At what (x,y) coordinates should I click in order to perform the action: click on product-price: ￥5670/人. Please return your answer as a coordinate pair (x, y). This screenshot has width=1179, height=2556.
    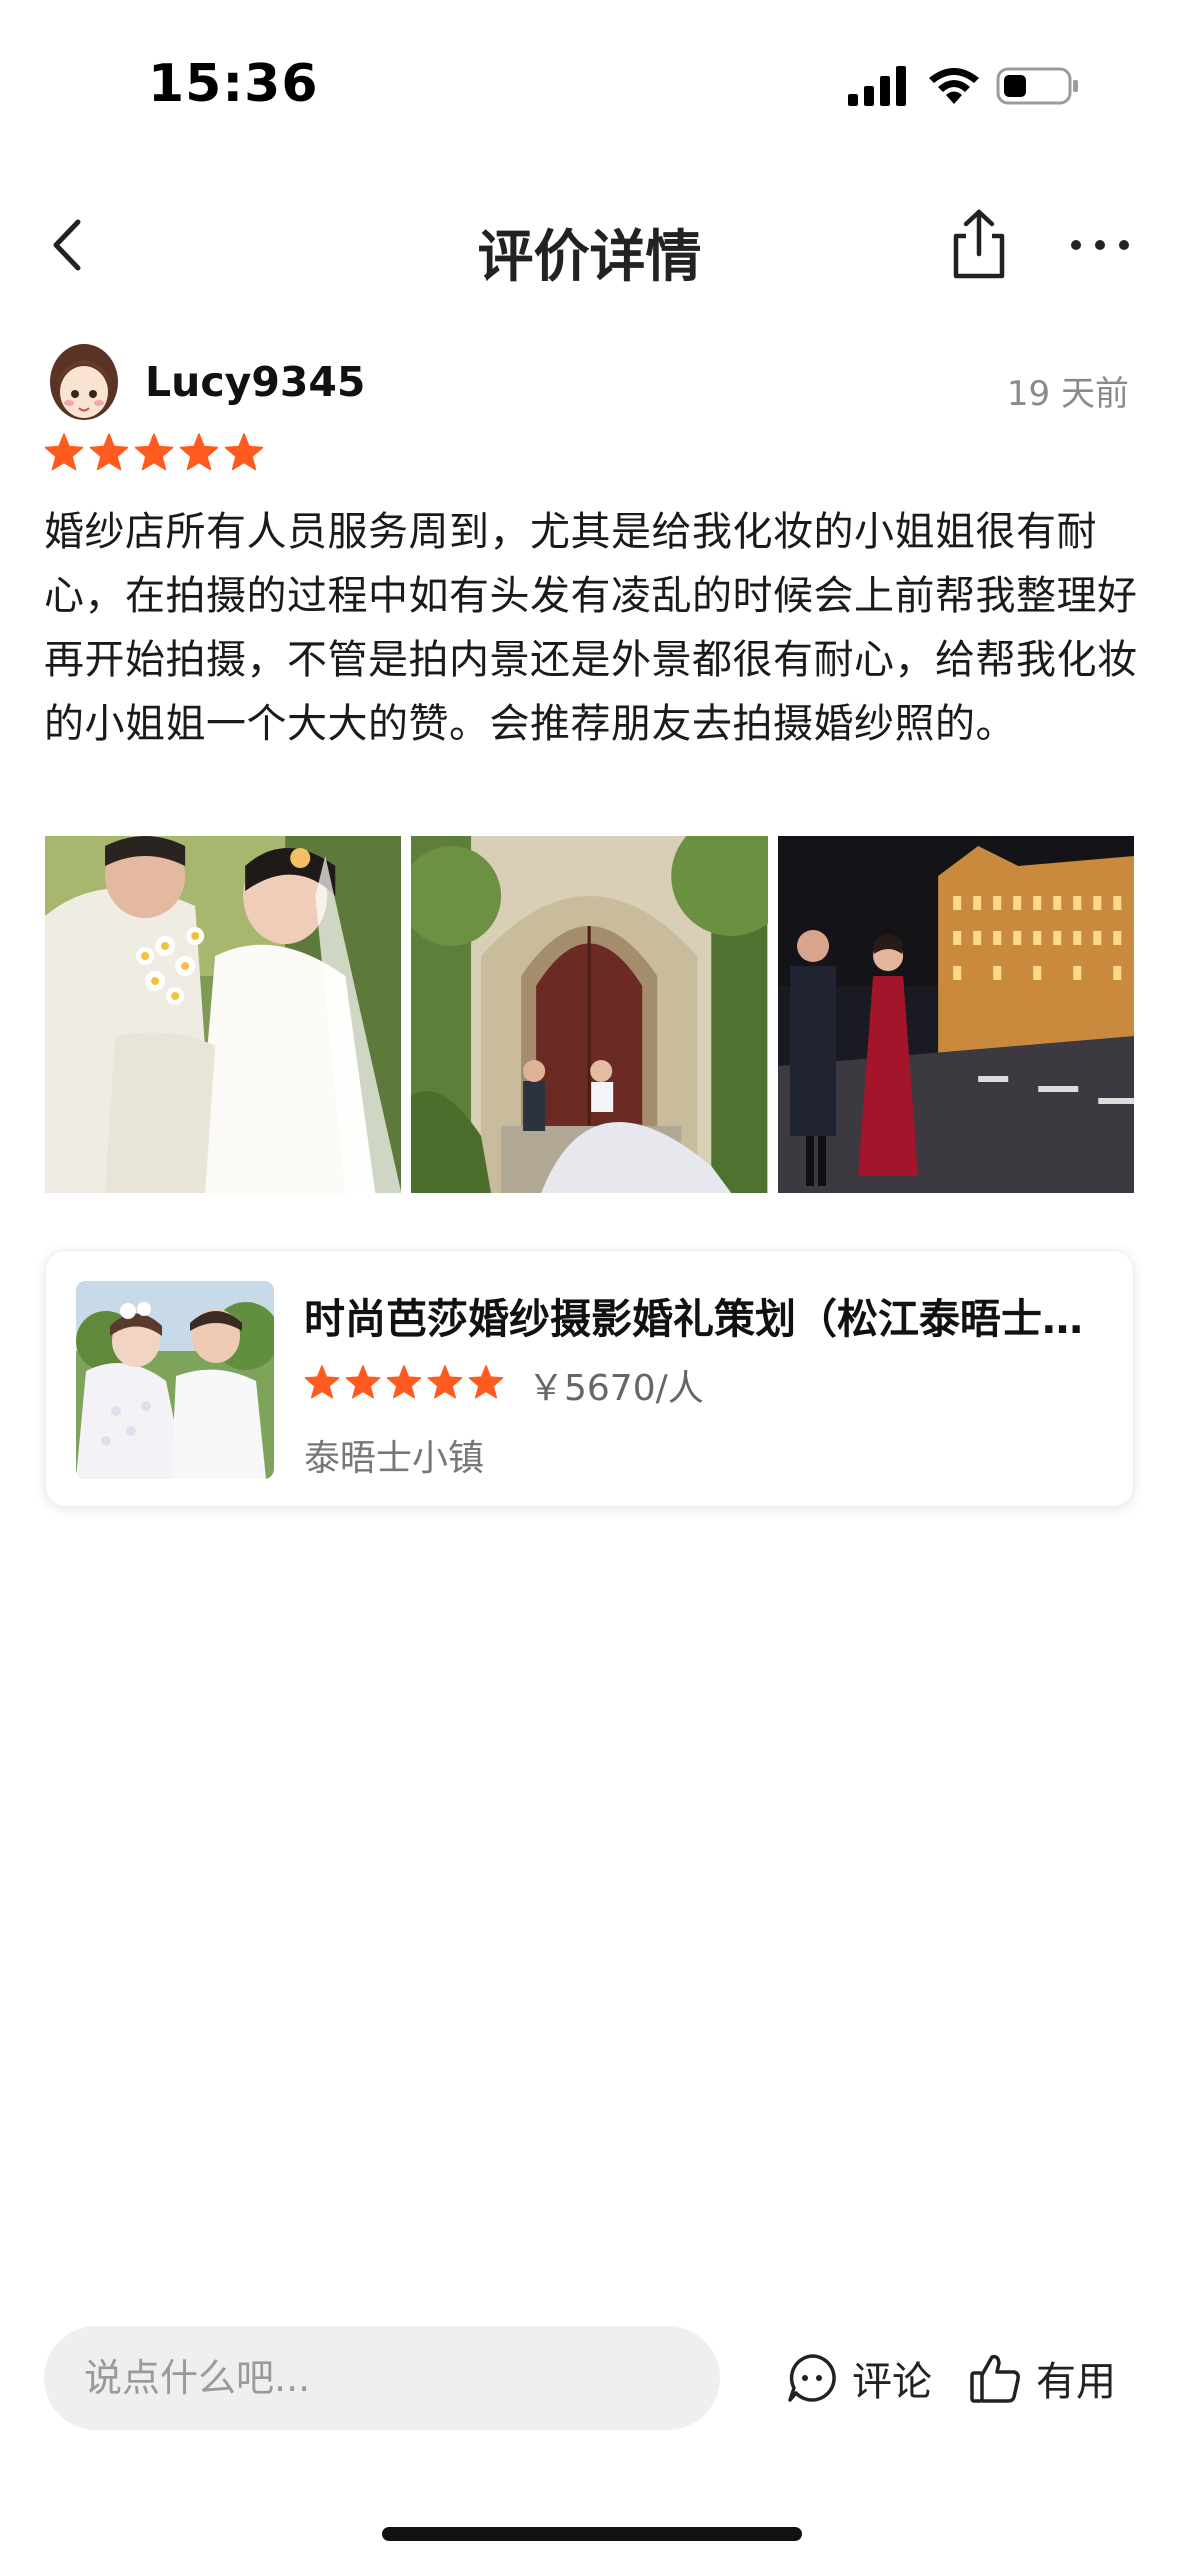
    Looking at the image, I should click on (616, 1388).